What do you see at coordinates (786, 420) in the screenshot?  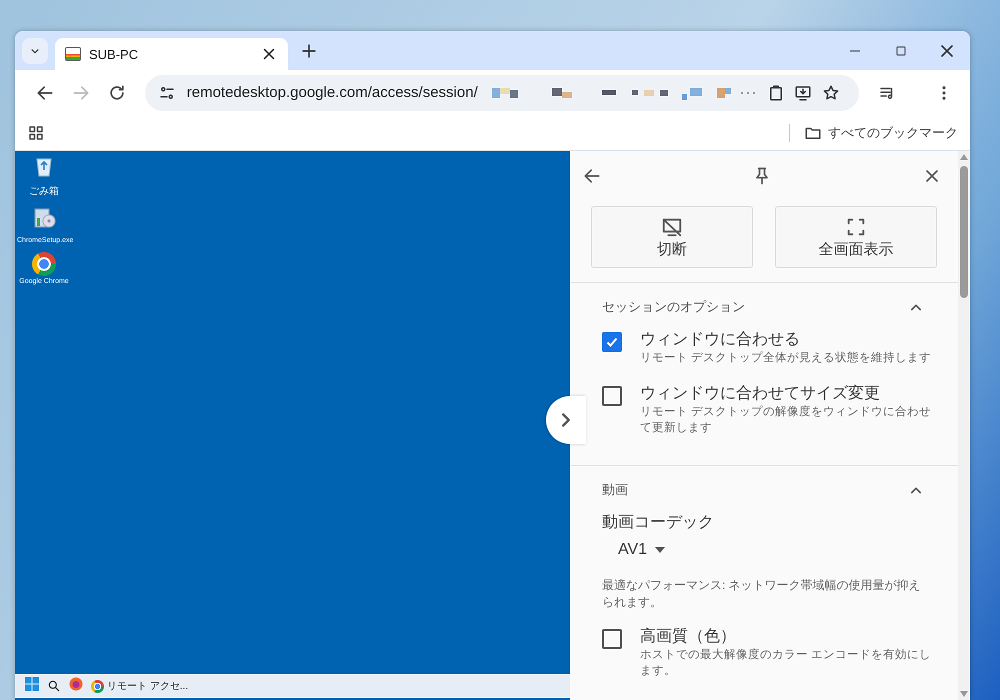 I see `option-description: リモート デスクトップの解像度をウィンドウに合わせて更新します` at bounding box center [786, 420].